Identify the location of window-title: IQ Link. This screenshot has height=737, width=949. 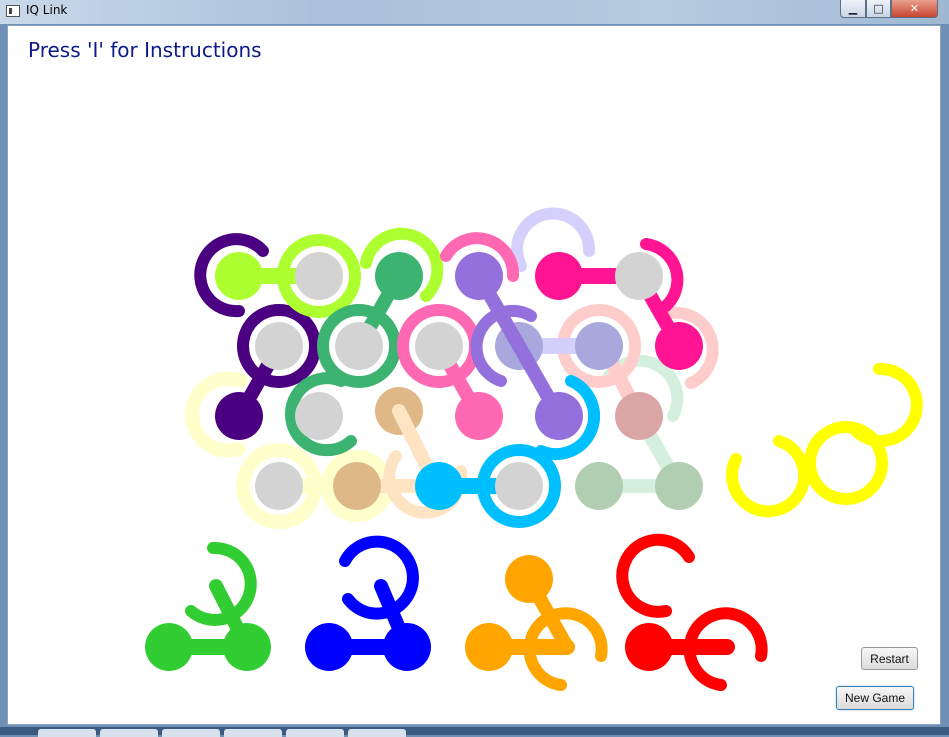
(47, 10).